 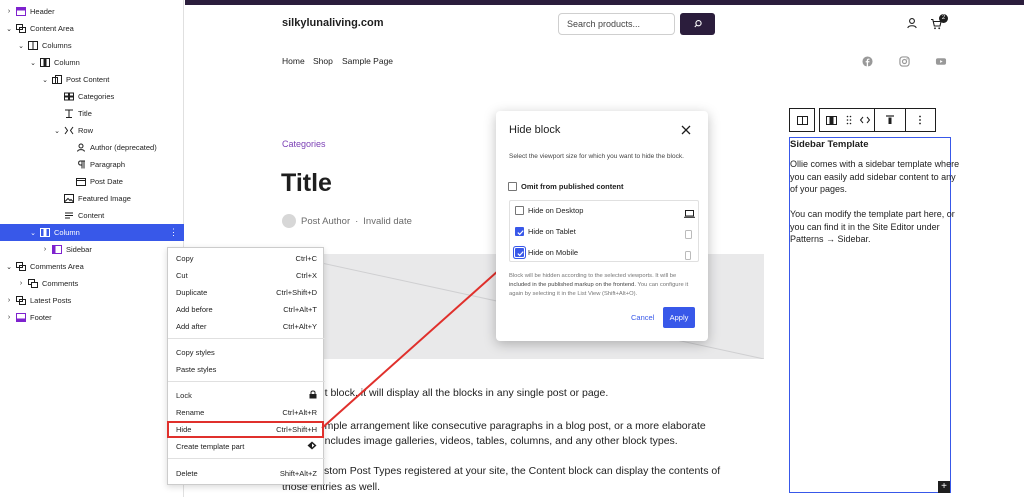 What do you see at coordinates (96, 96) in the screenshot?
I see `list-view-item-label: Categories` at bounding box center [96, 96].